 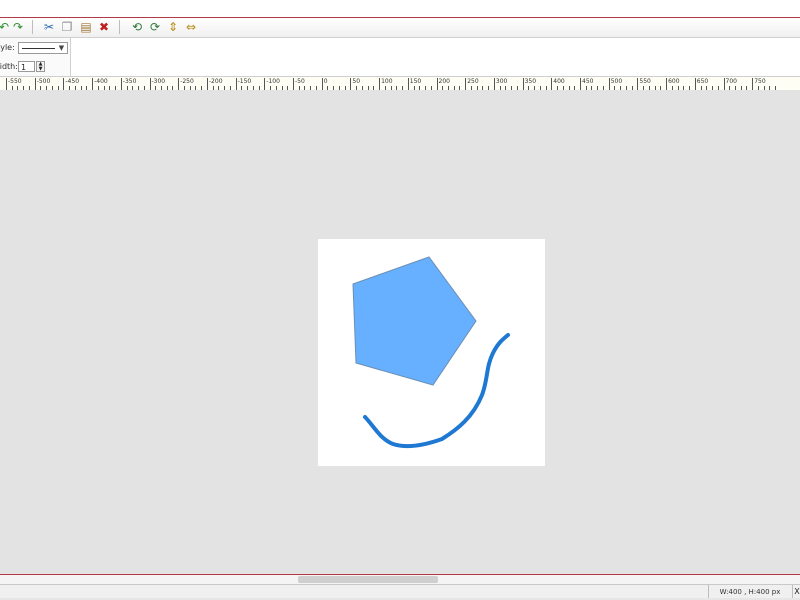 I want to click on ruler-label: 250, so click(x=473, y=81).